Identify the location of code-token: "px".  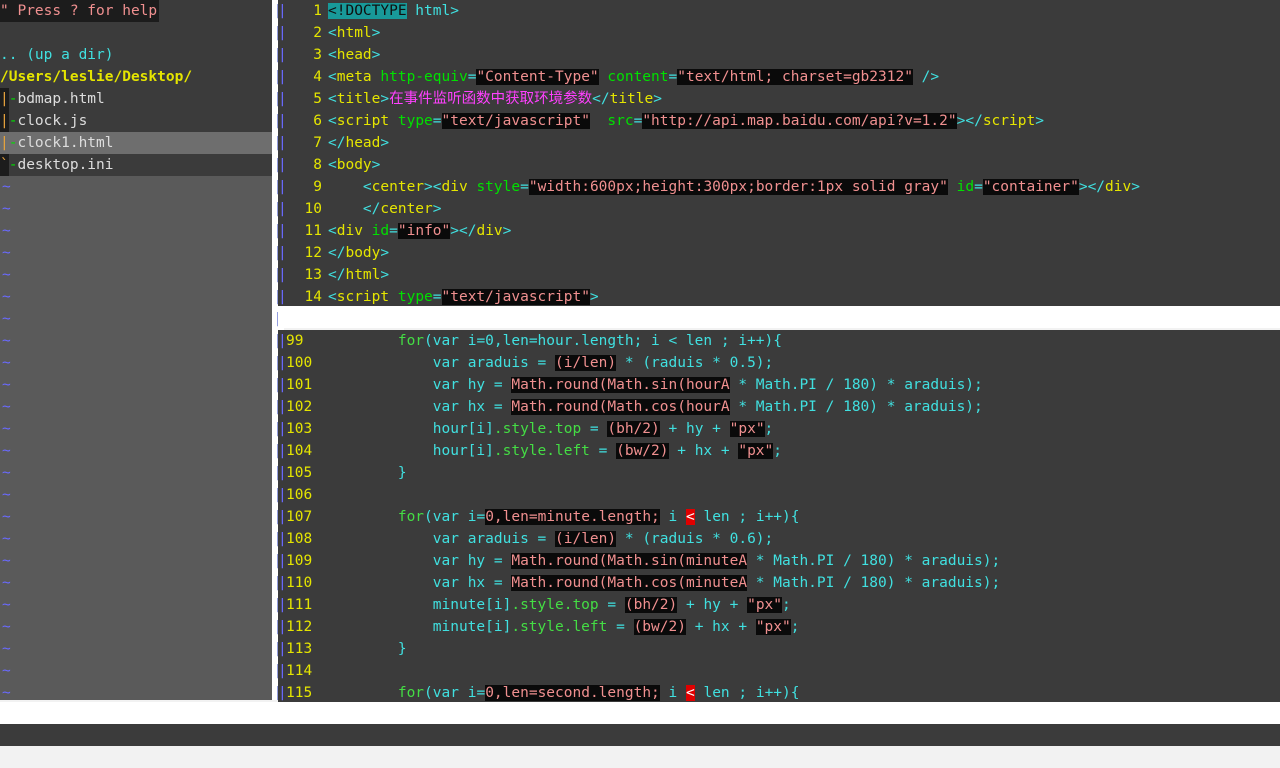
(756, 451).